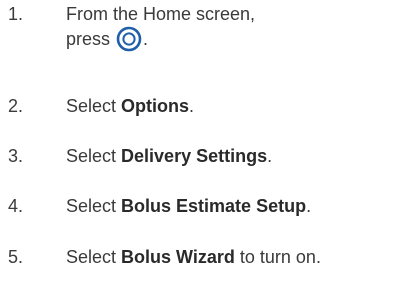 Image resolution: width=393 pixels, height=284 pixels. What do you see at coordinates (178, 257) in the screenshot?
I see `menu-option-label: Bolus Wizard` at bounding box center [178, 257].